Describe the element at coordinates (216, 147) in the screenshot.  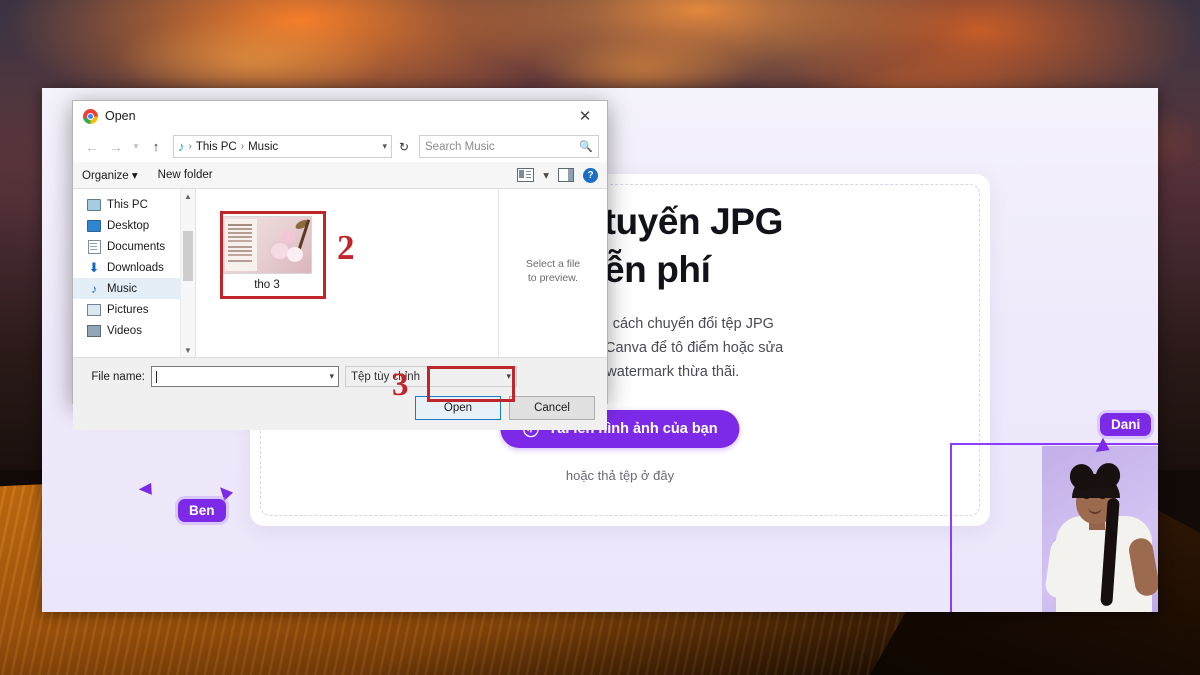
I see `breadcrumb-item-this-pc: This PC` at that location.